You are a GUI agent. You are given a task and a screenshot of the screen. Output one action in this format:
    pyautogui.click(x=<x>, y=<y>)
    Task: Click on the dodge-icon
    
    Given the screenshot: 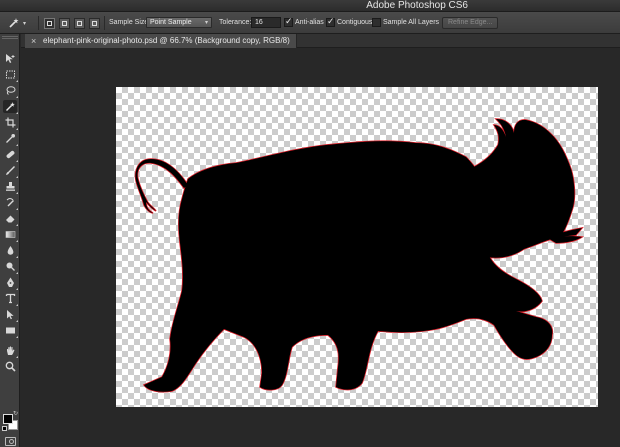 What is the action you would take?
    pyautogui.click(x=10, y=266)
    